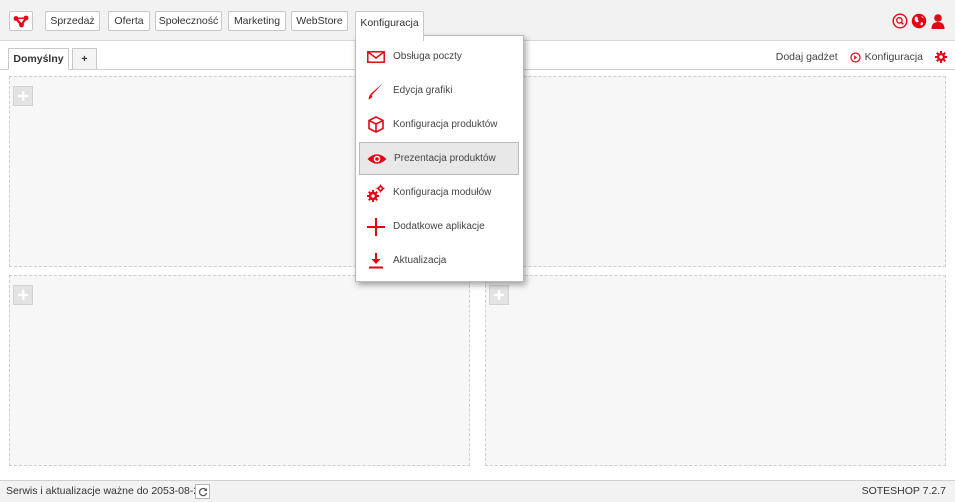  What do you see at coordinates (376, 193) in the screenshot?
I see `gears-icon` at bounding box center [376, 193].